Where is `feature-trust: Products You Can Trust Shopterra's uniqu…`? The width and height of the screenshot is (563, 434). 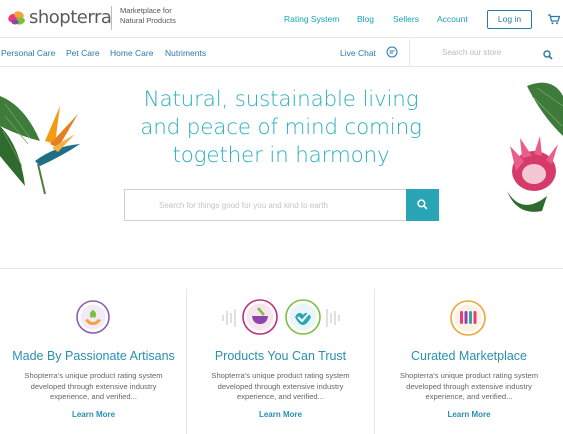
feature-trust: Products You Can Trust Shopterra's uniqu… is located at coordinates (280, 351).